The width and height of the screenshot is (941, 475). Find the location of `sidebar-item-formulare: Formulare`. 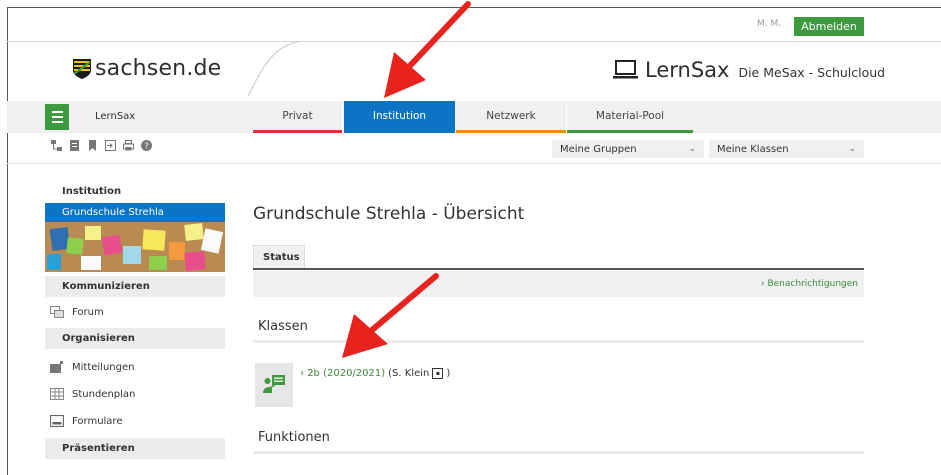

sidebar-item-formulare: Formulare is located at coordinates (86, 421).